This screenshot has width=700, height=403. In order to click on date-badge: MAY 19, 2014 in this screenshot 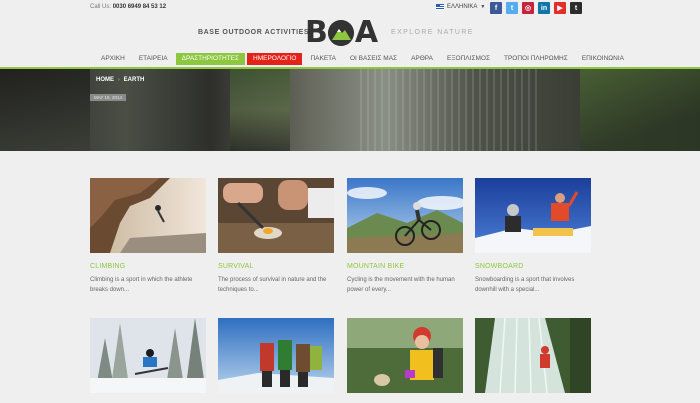, I will do `click(108, 97)`.